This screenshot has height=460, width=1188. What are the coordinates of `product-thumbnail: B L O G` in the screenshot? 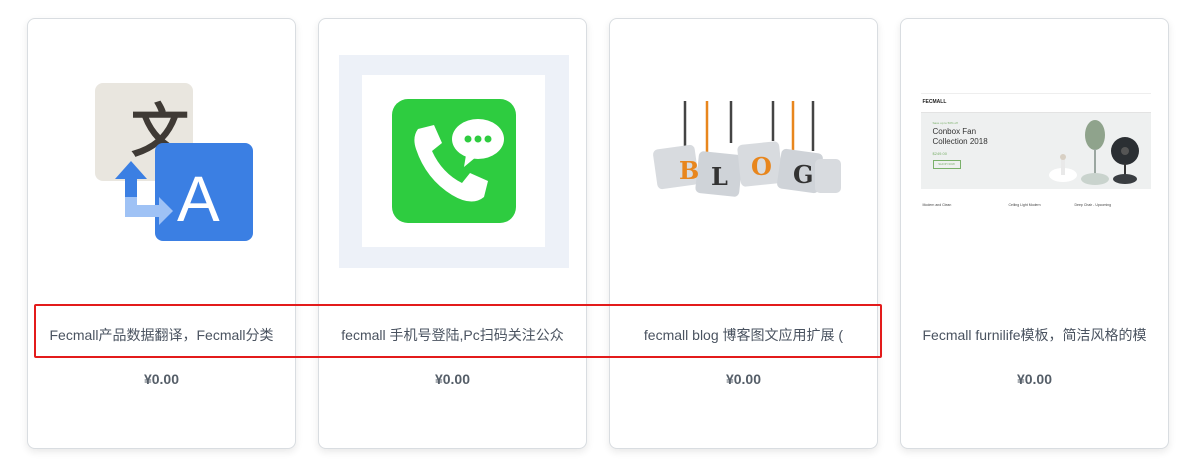 It's located at (744, 161).